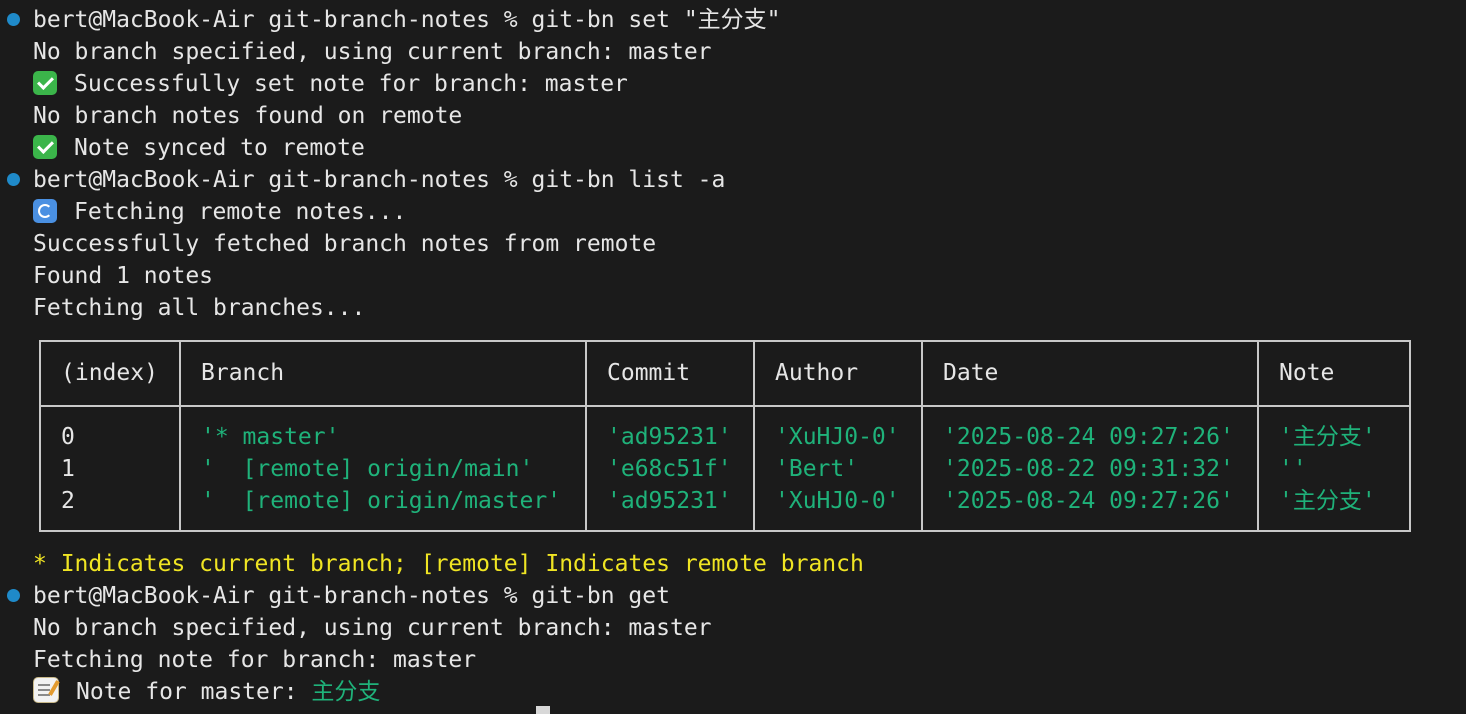 The image size is (1466, 714). I want to click on table-cell-index: 2, so click(68, 501).